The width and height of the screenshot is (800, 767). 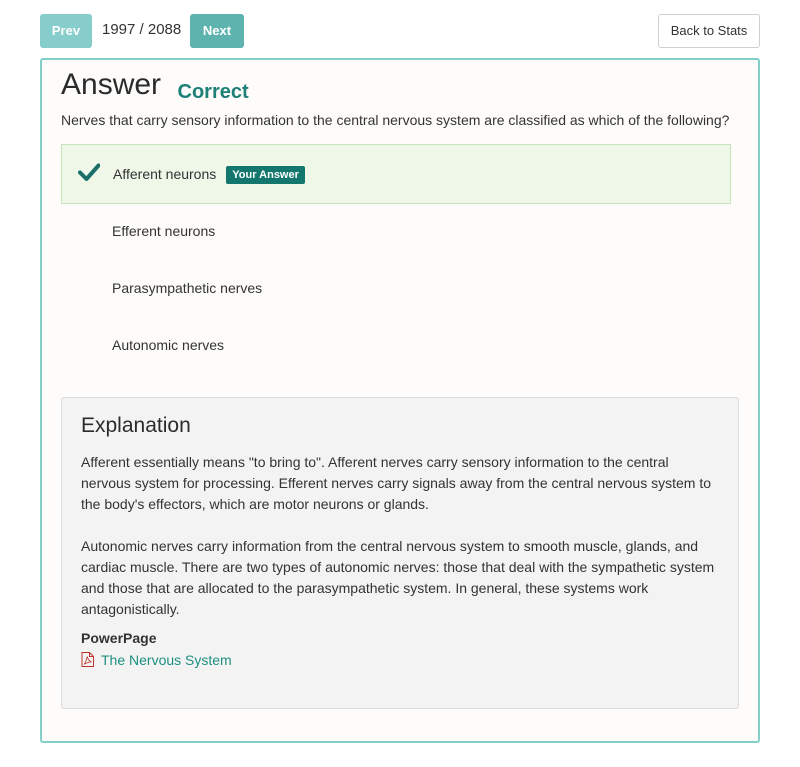 What do you see at coordinates (187, 288) in the screenshot?
I see `option-label: Parasympathetic nerves` at bounding box center [187, 288].